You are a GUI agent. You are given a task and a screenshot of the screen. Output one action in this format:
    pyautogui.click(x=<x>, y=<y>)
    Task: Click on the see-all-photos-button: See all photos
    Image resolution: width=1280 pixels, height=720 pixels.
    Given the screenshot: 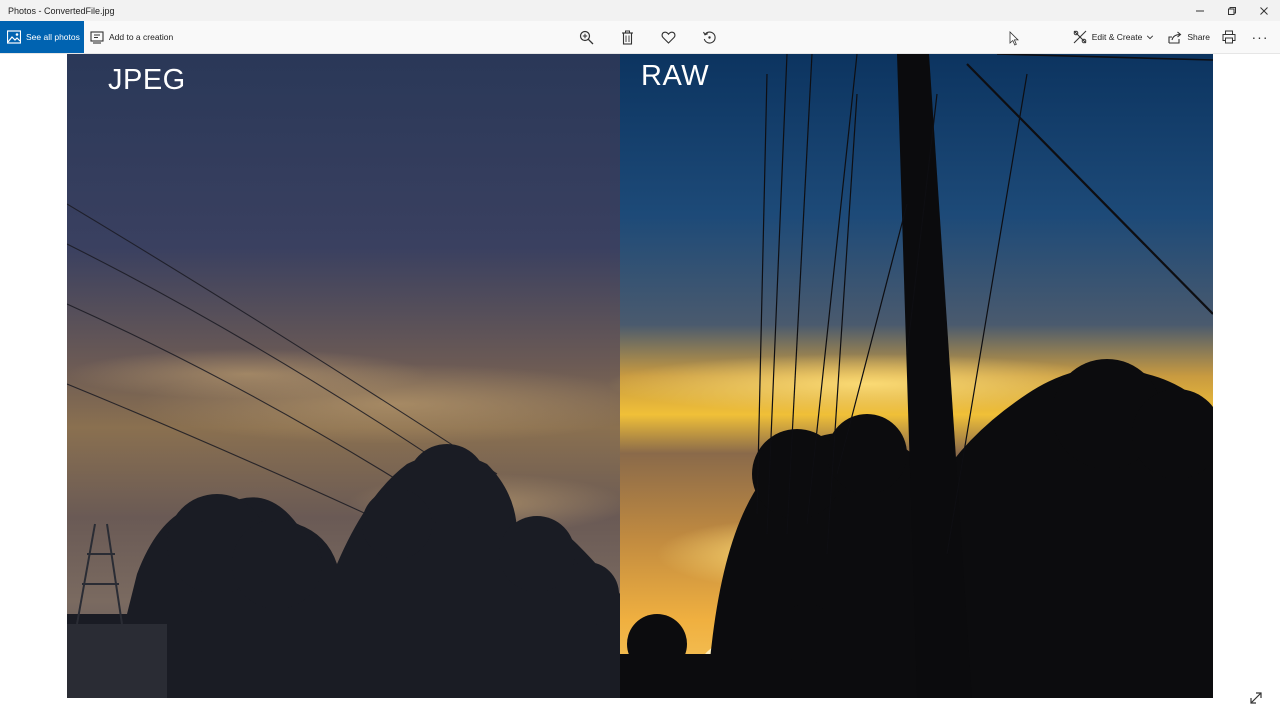 What is the action you would take?
    pyautogui.click(x=42, y=37)
    